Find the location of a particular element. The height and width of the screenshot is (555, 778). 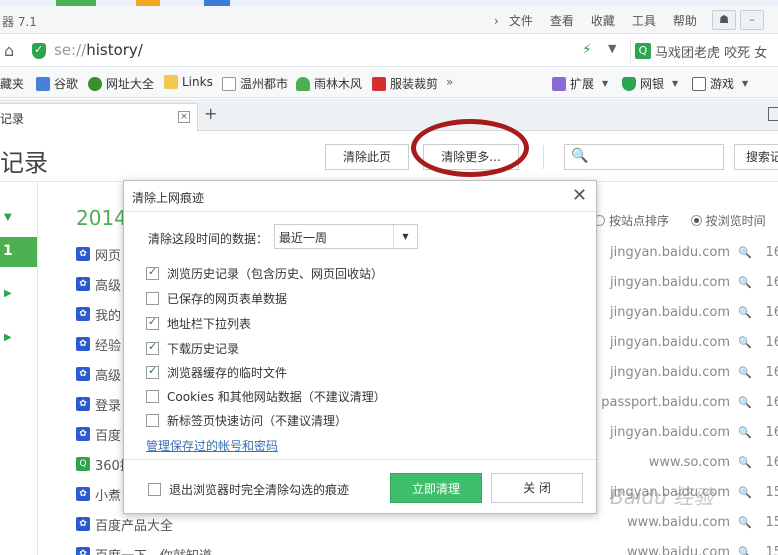

page-title: 记录 is located at coordinates (24, 163).